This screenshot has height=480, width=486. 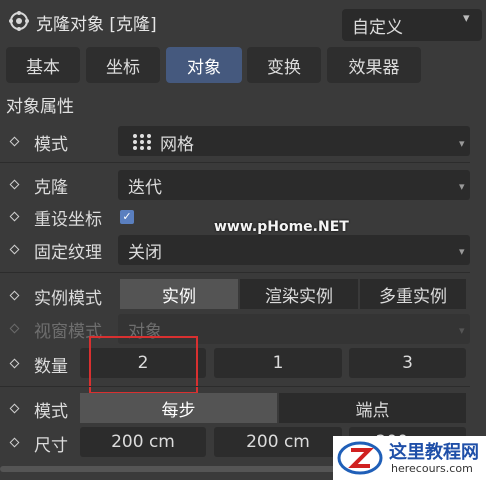 I want to click on instance-mode-label: 实例模式, so click(x=68, y=299).